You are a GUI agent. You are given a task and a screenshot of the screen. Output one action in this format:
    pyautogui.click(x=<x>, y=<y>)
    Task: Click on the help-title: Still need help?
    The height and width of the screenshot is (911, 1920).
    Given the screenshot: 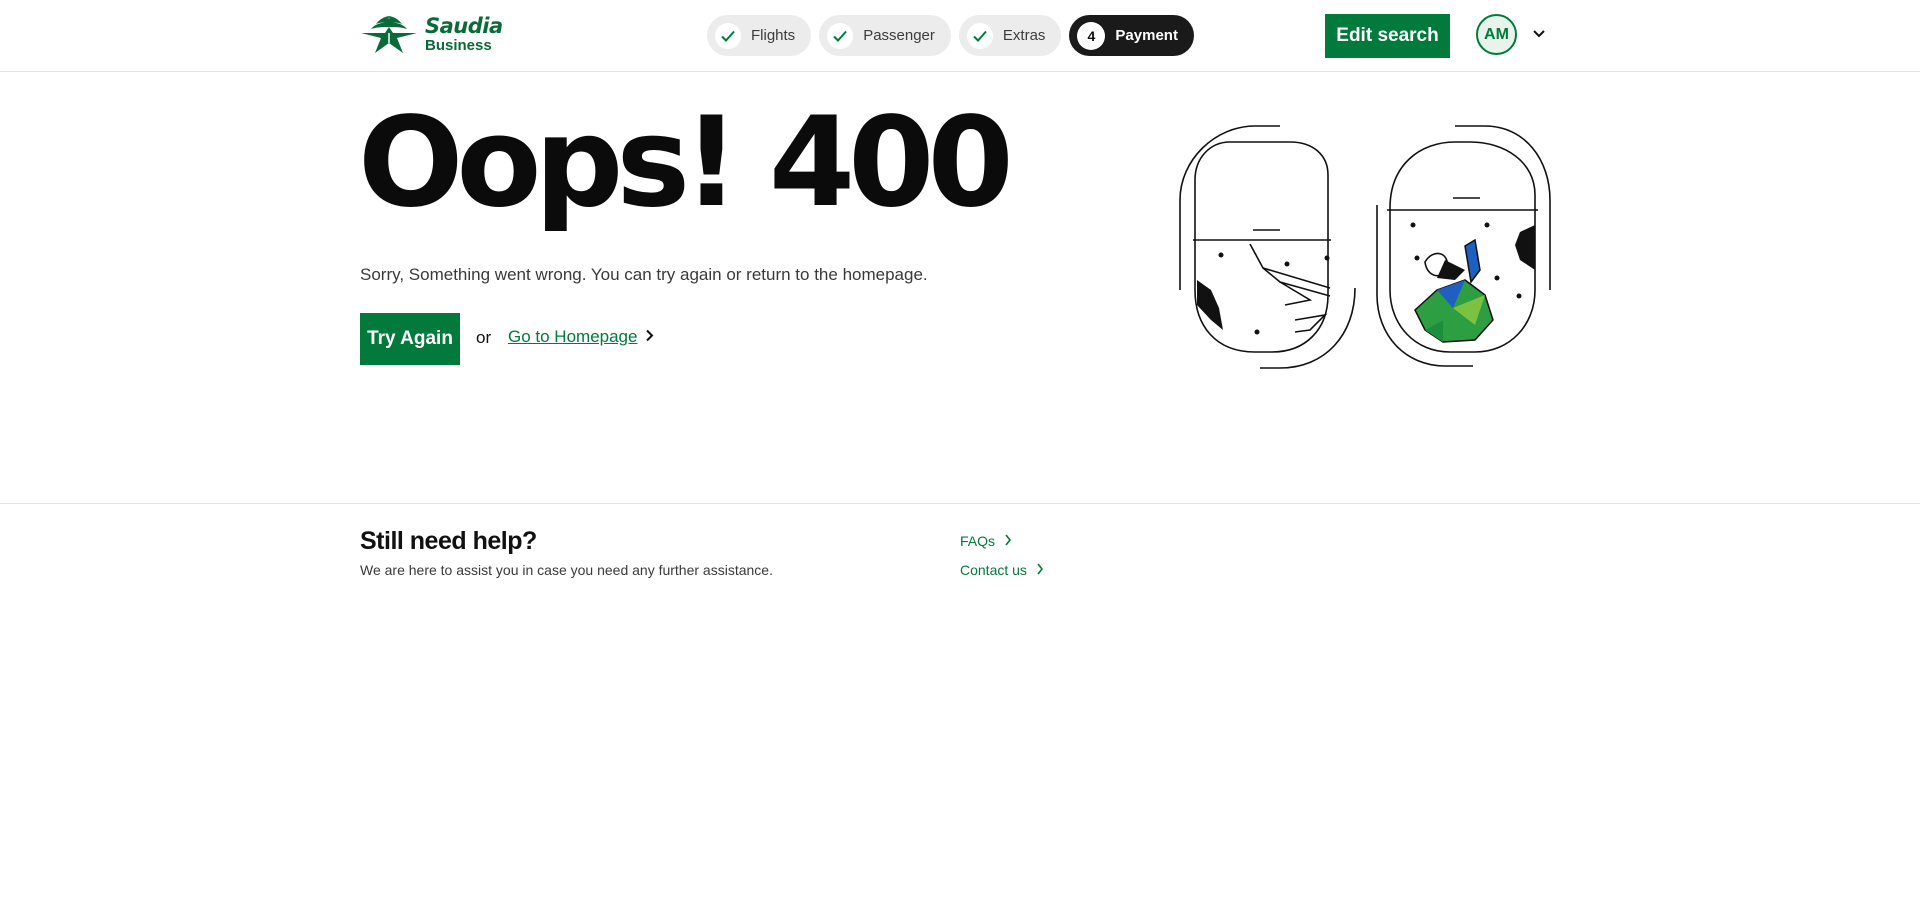 What is the action you would take?
    pyautogui.click(x=448, y=541)
    